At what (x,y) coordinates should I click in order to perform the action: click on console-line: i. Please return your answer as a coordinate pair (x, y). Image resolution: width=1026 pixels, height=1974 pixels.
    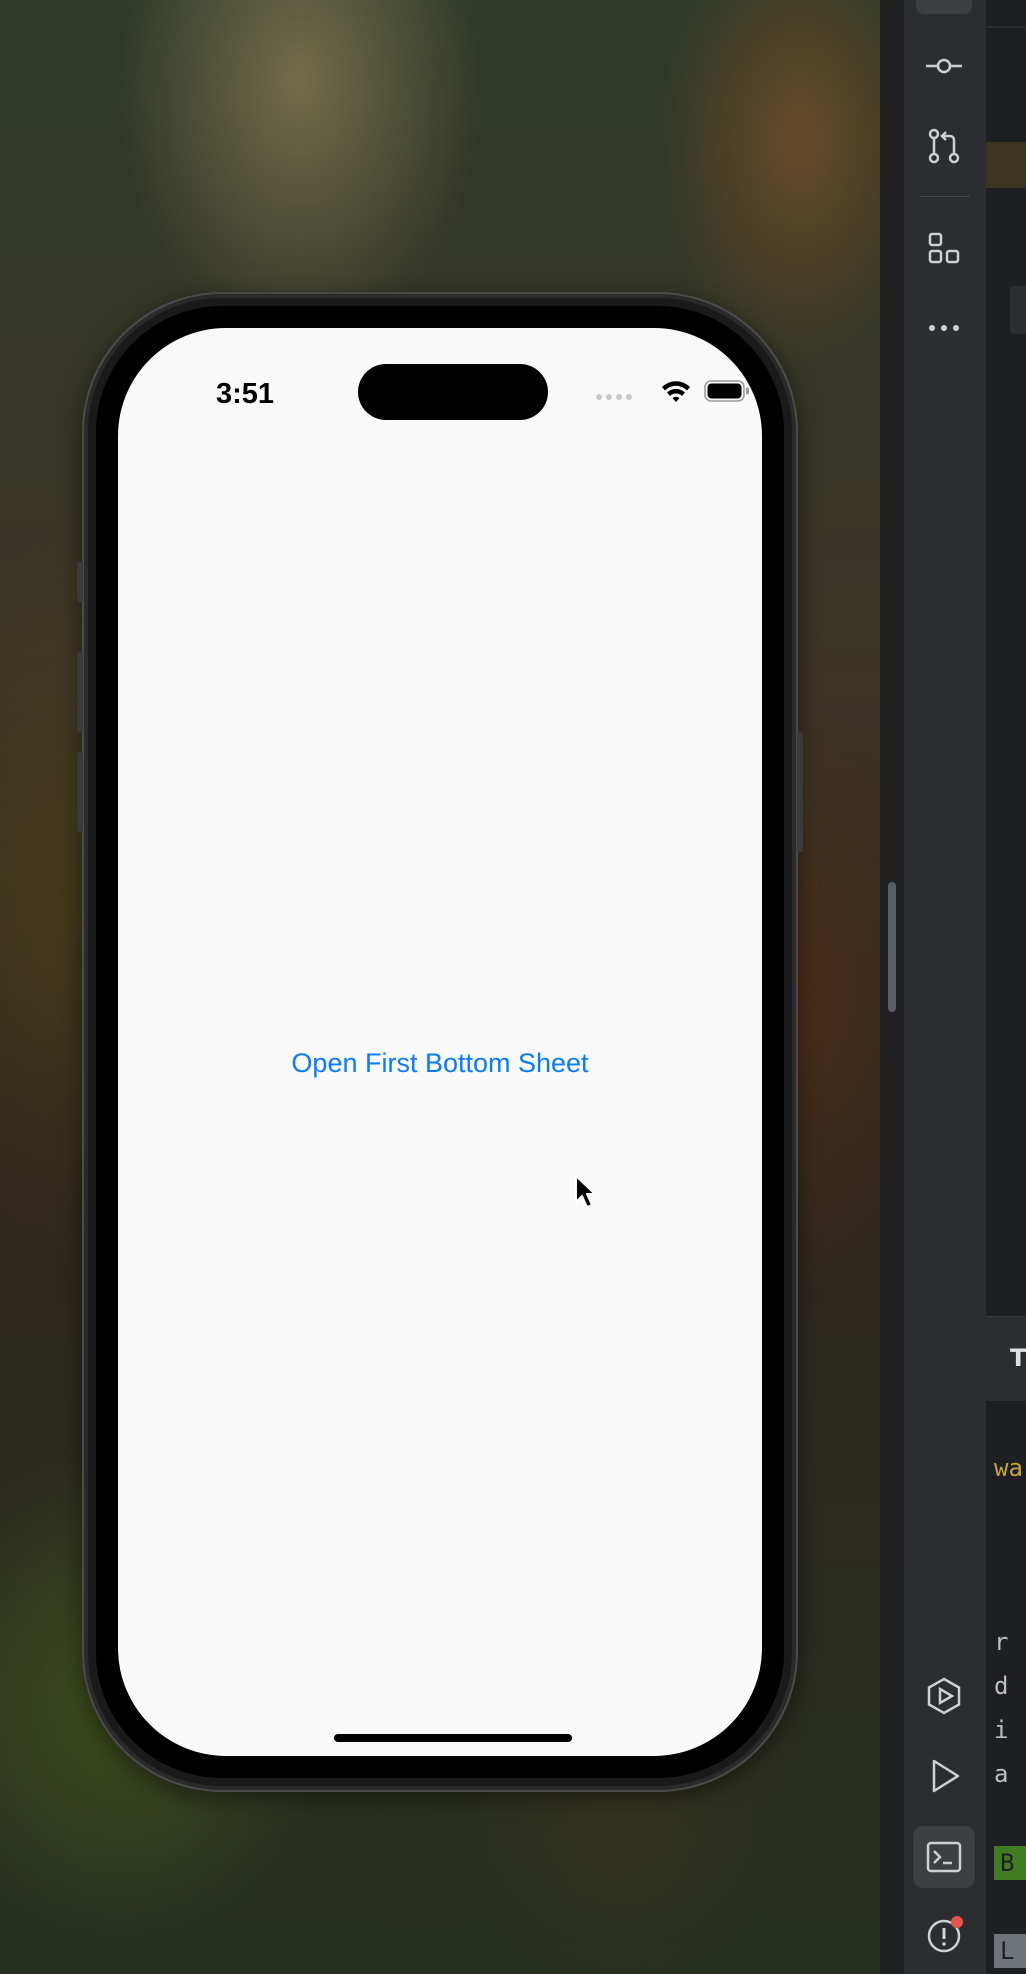
    Looking at the image, I should click on (1001, 1730).